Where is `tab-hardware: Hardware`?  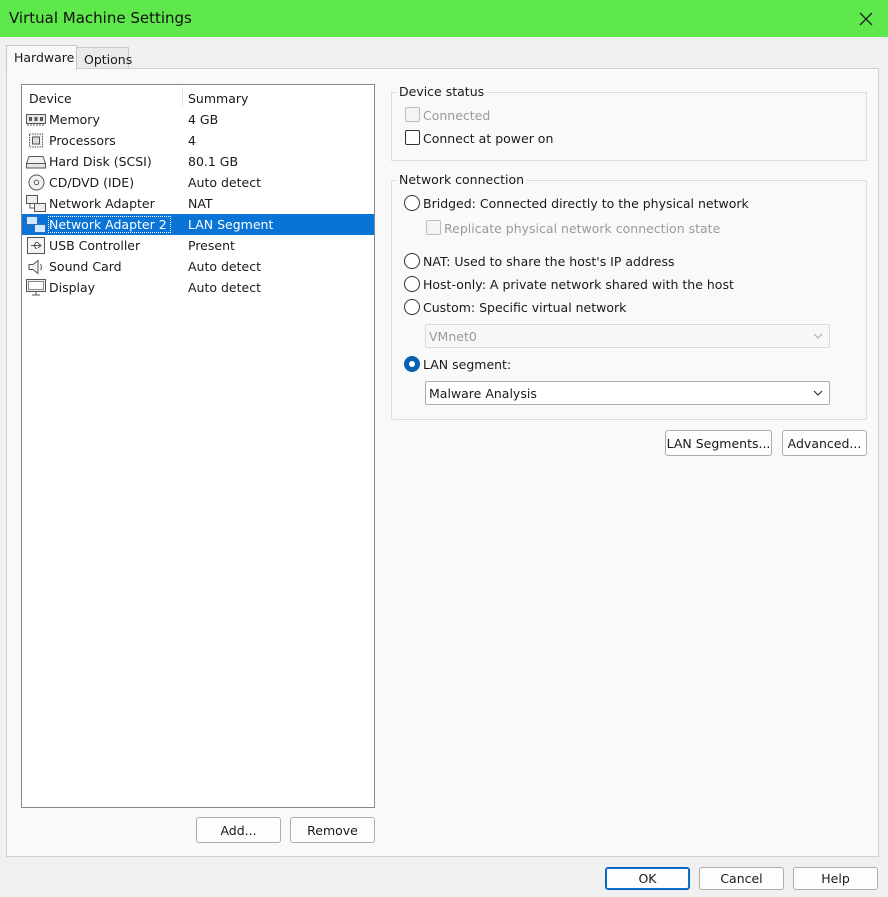
tab-hardware: Hardware is located at coordinates (41, 57).